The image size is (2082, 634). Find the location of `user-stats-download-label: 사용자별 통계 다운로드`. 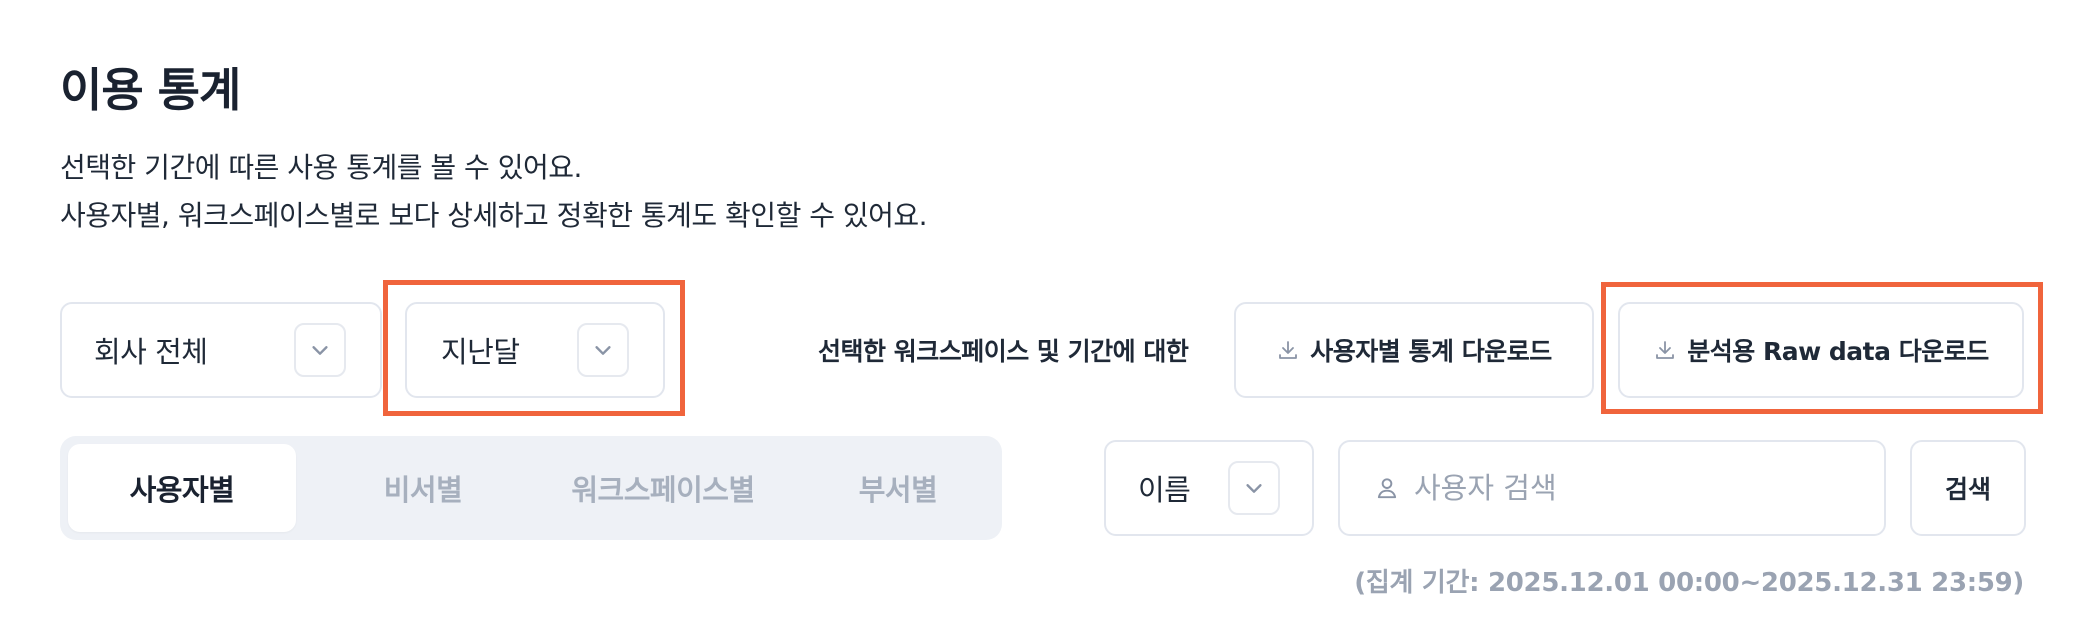

user-stats-download-label: 사용자별 통계 다운로드 is located at coordinates (1431, 351).